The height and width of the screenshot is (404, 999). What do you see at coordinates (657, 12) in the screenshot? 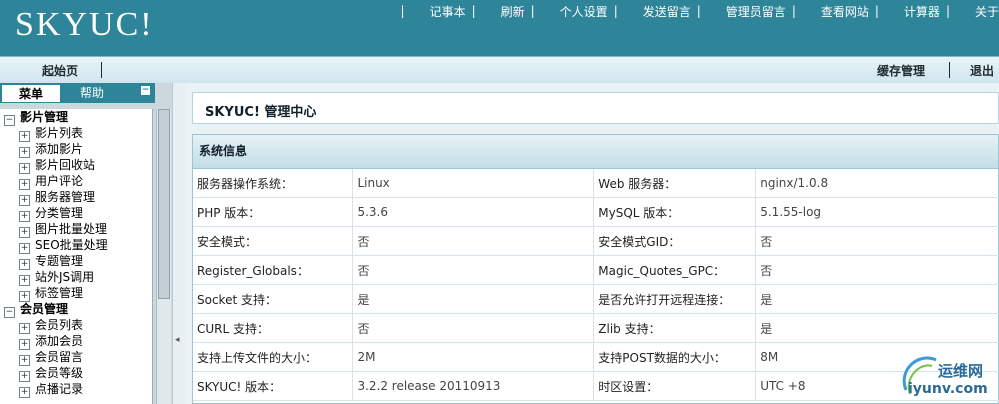
I see `nav-item: 发送留言` at bounding box center [657, 12].